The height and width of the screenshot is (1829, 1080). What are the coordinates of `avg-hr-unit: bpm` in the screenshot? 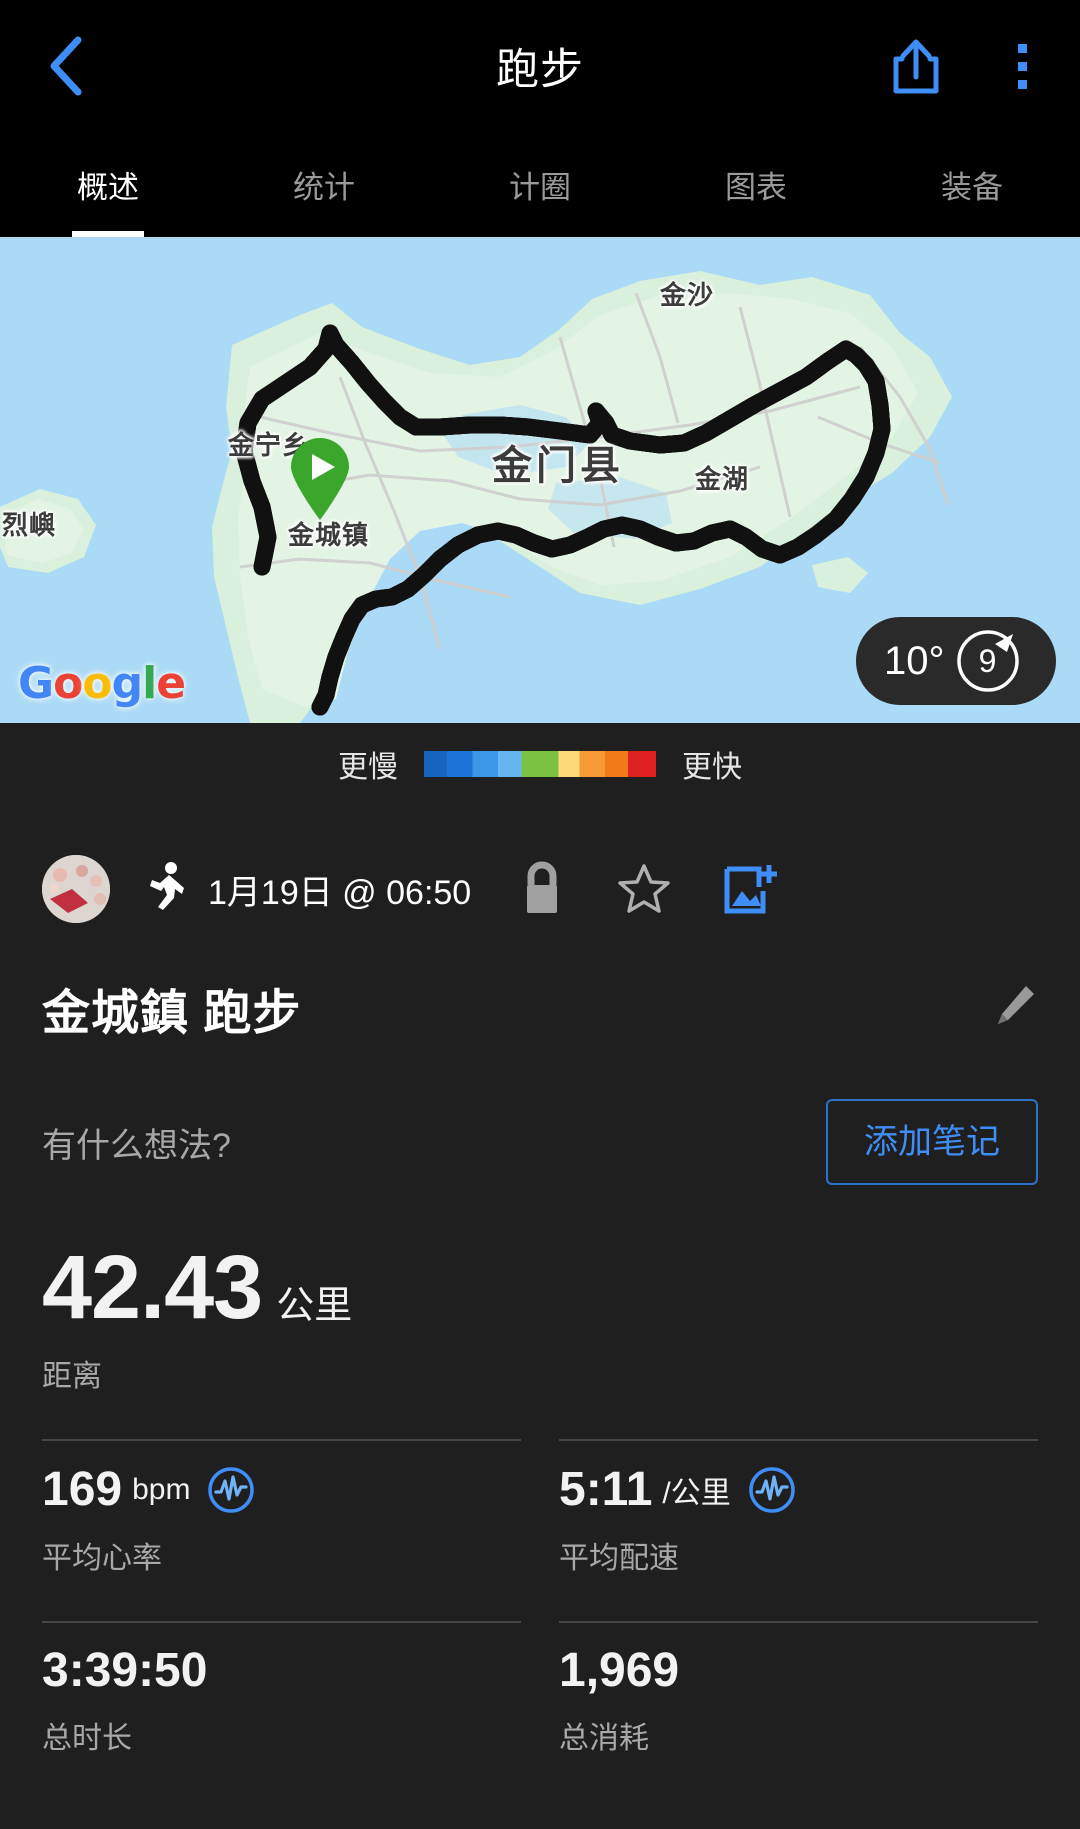 It's located at (161, 1489).